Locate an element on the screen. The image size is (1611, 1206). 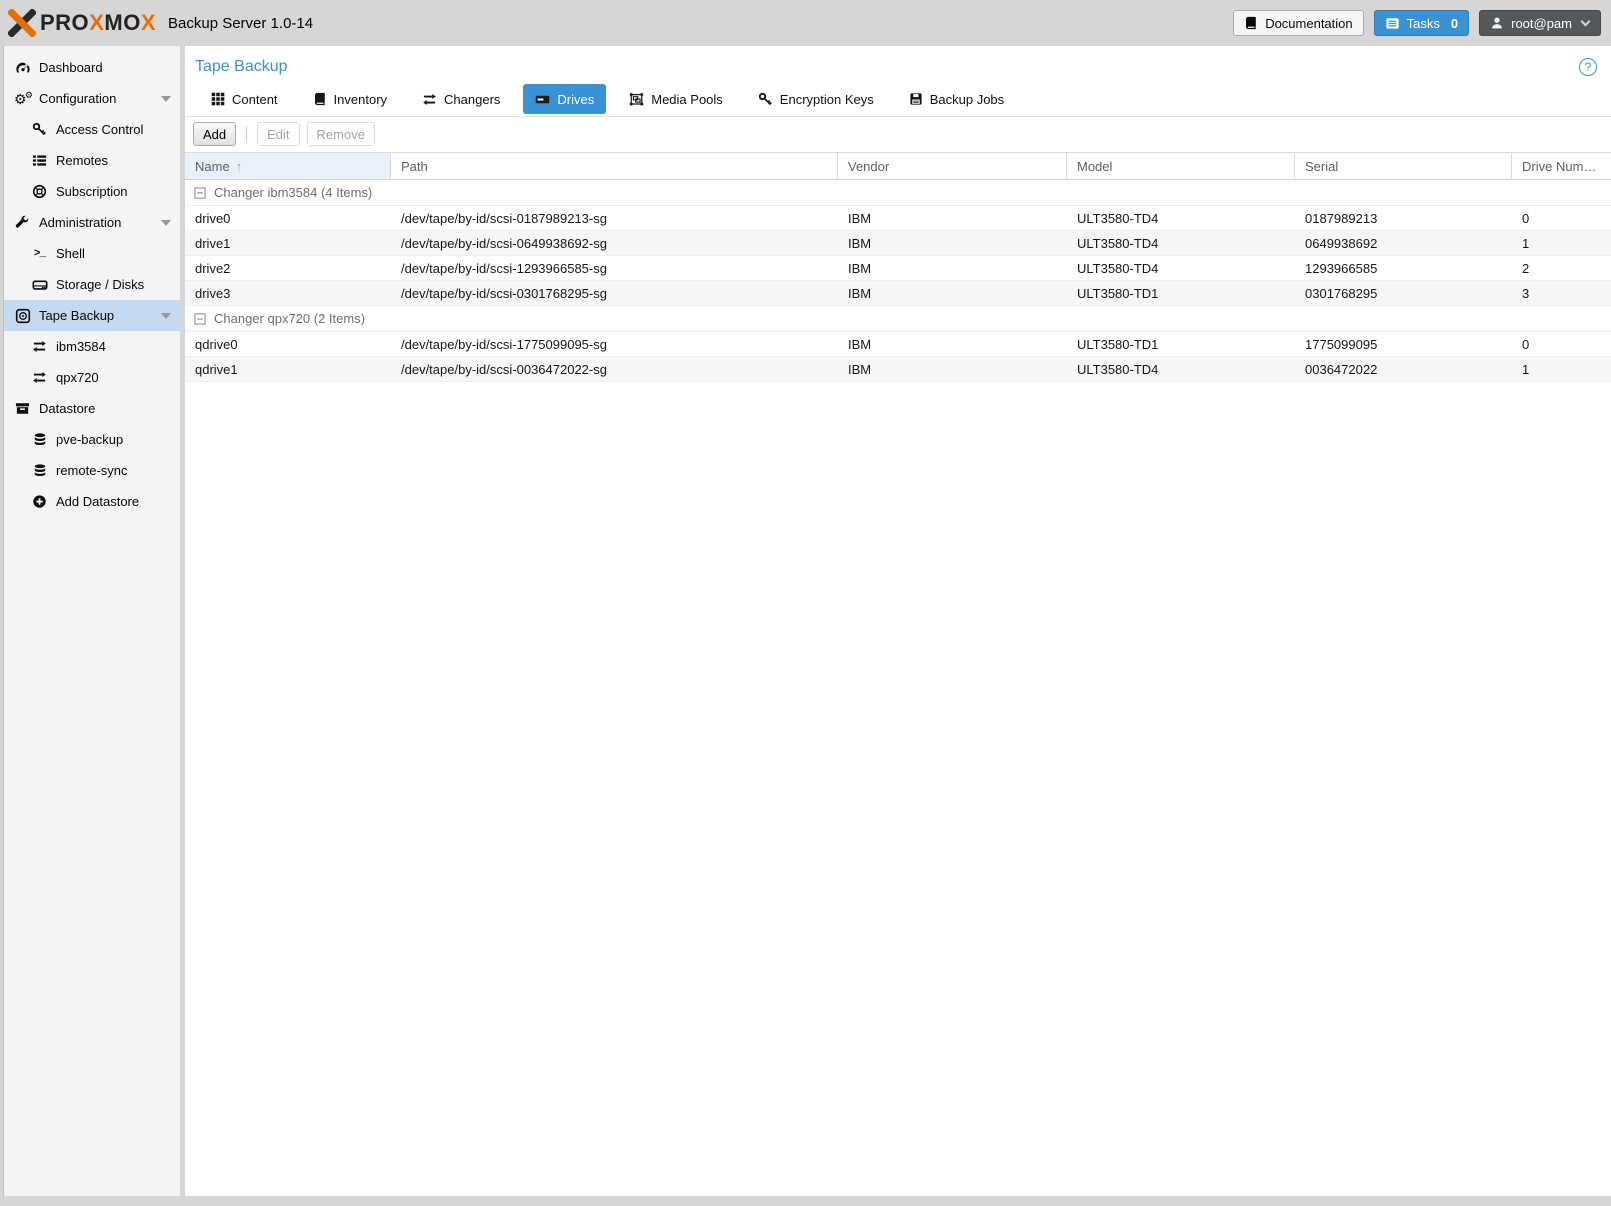
tab-content: Content is located at coordinates (244, 99).